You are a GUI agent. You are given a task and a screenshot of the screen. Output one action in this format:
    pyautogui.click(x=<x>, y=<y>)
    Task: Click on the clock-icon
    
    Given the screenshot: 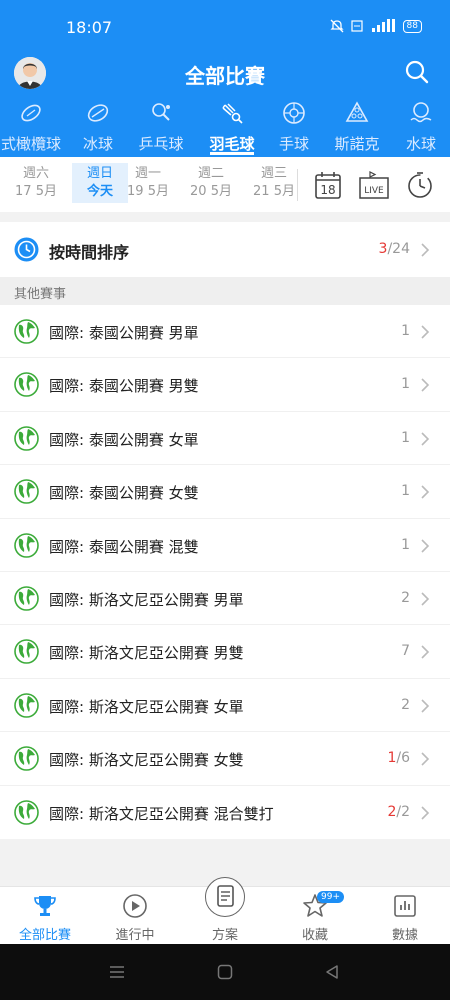 What is the action you would take?
    pyautogui.click(x=26, y=249)
    